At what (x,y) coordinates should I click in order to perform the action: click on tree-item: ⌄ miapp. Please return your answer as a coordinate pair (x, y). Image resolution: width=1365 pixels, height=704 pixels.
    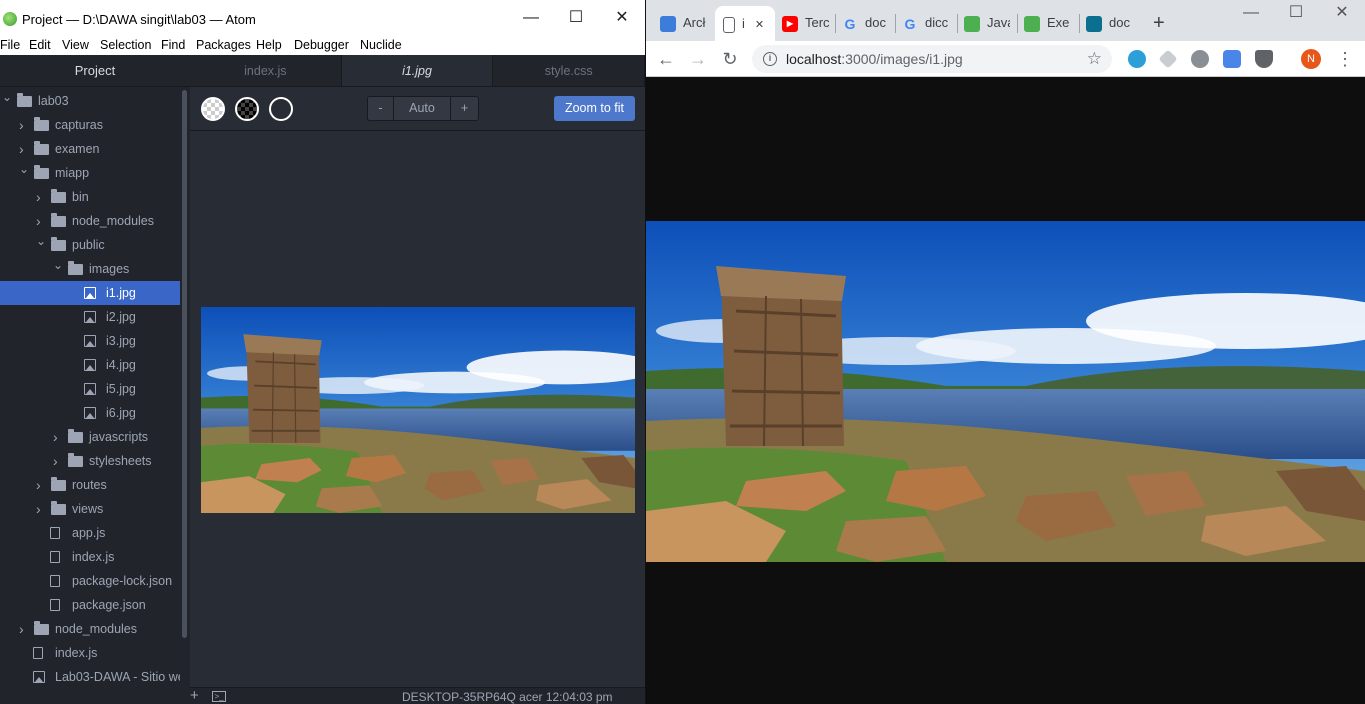
    Looking at the image, I should click on (90, 173).